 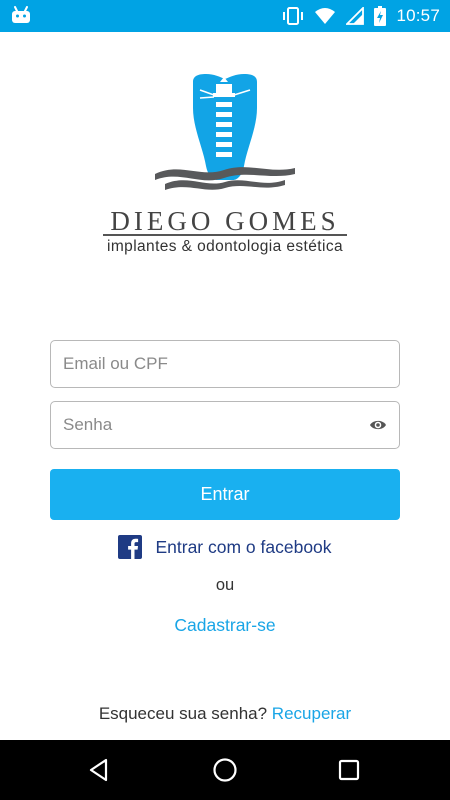 I want to click on back-button, so click(x=99, y=770).